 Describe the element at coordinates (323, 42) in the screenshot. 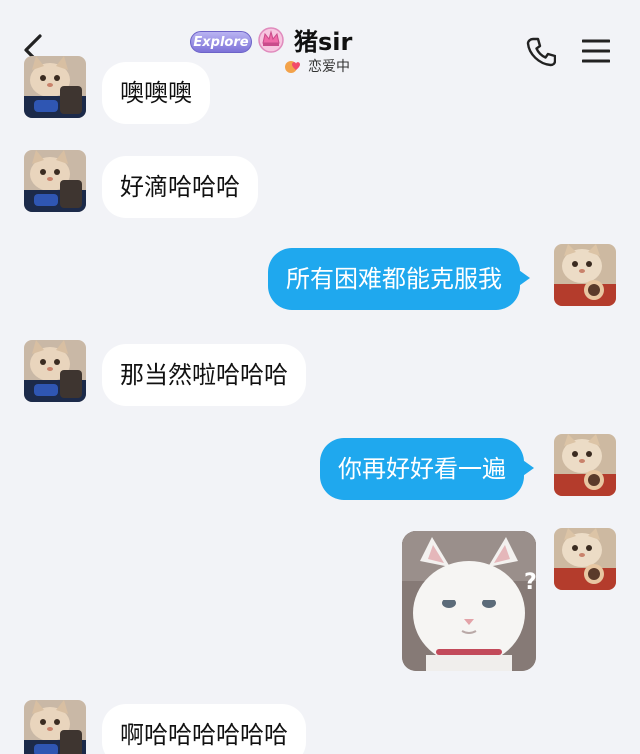

I see `contact-name: 猪sir` at that location.